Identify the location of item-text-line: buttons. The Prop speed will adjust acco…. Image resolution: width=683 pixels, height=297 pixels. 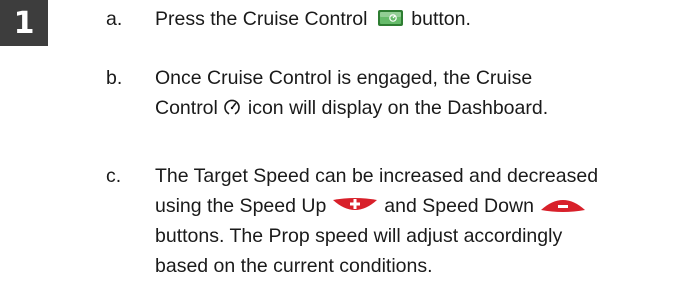
(359, 236).